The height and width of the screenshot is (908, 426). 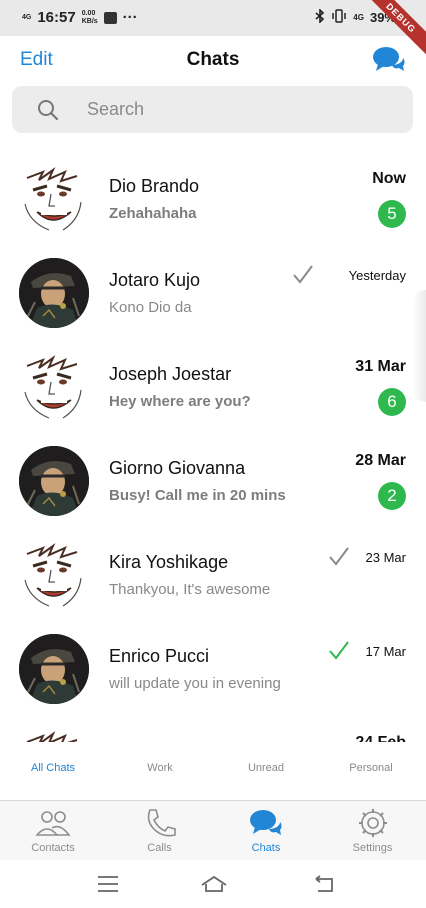 I want to click on nav-settings: Settings, so click(x=373, y=831).